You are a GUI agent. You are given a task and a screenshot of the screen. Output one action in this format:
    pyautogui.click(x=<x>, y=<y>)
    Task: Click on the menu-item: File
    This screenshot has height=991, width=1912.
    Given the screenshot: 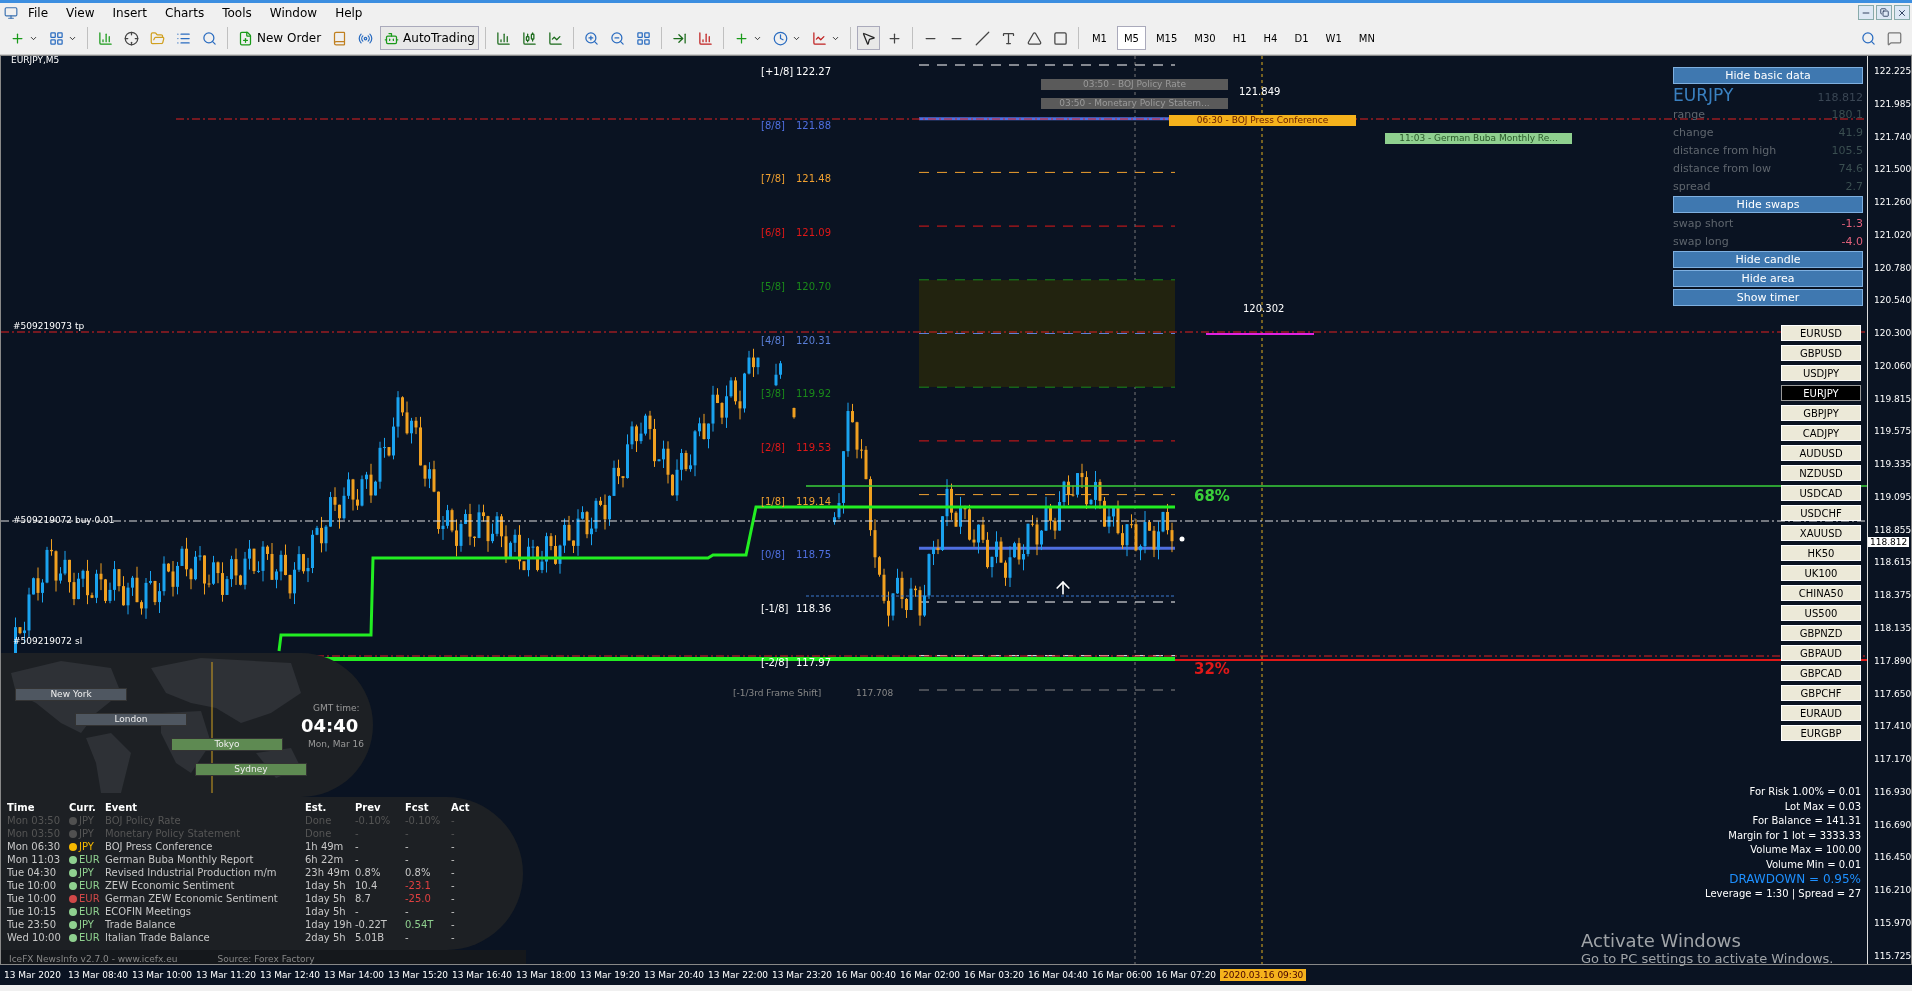 What is the action you would take?
    pyautogui.click(x=38, y=12)
    